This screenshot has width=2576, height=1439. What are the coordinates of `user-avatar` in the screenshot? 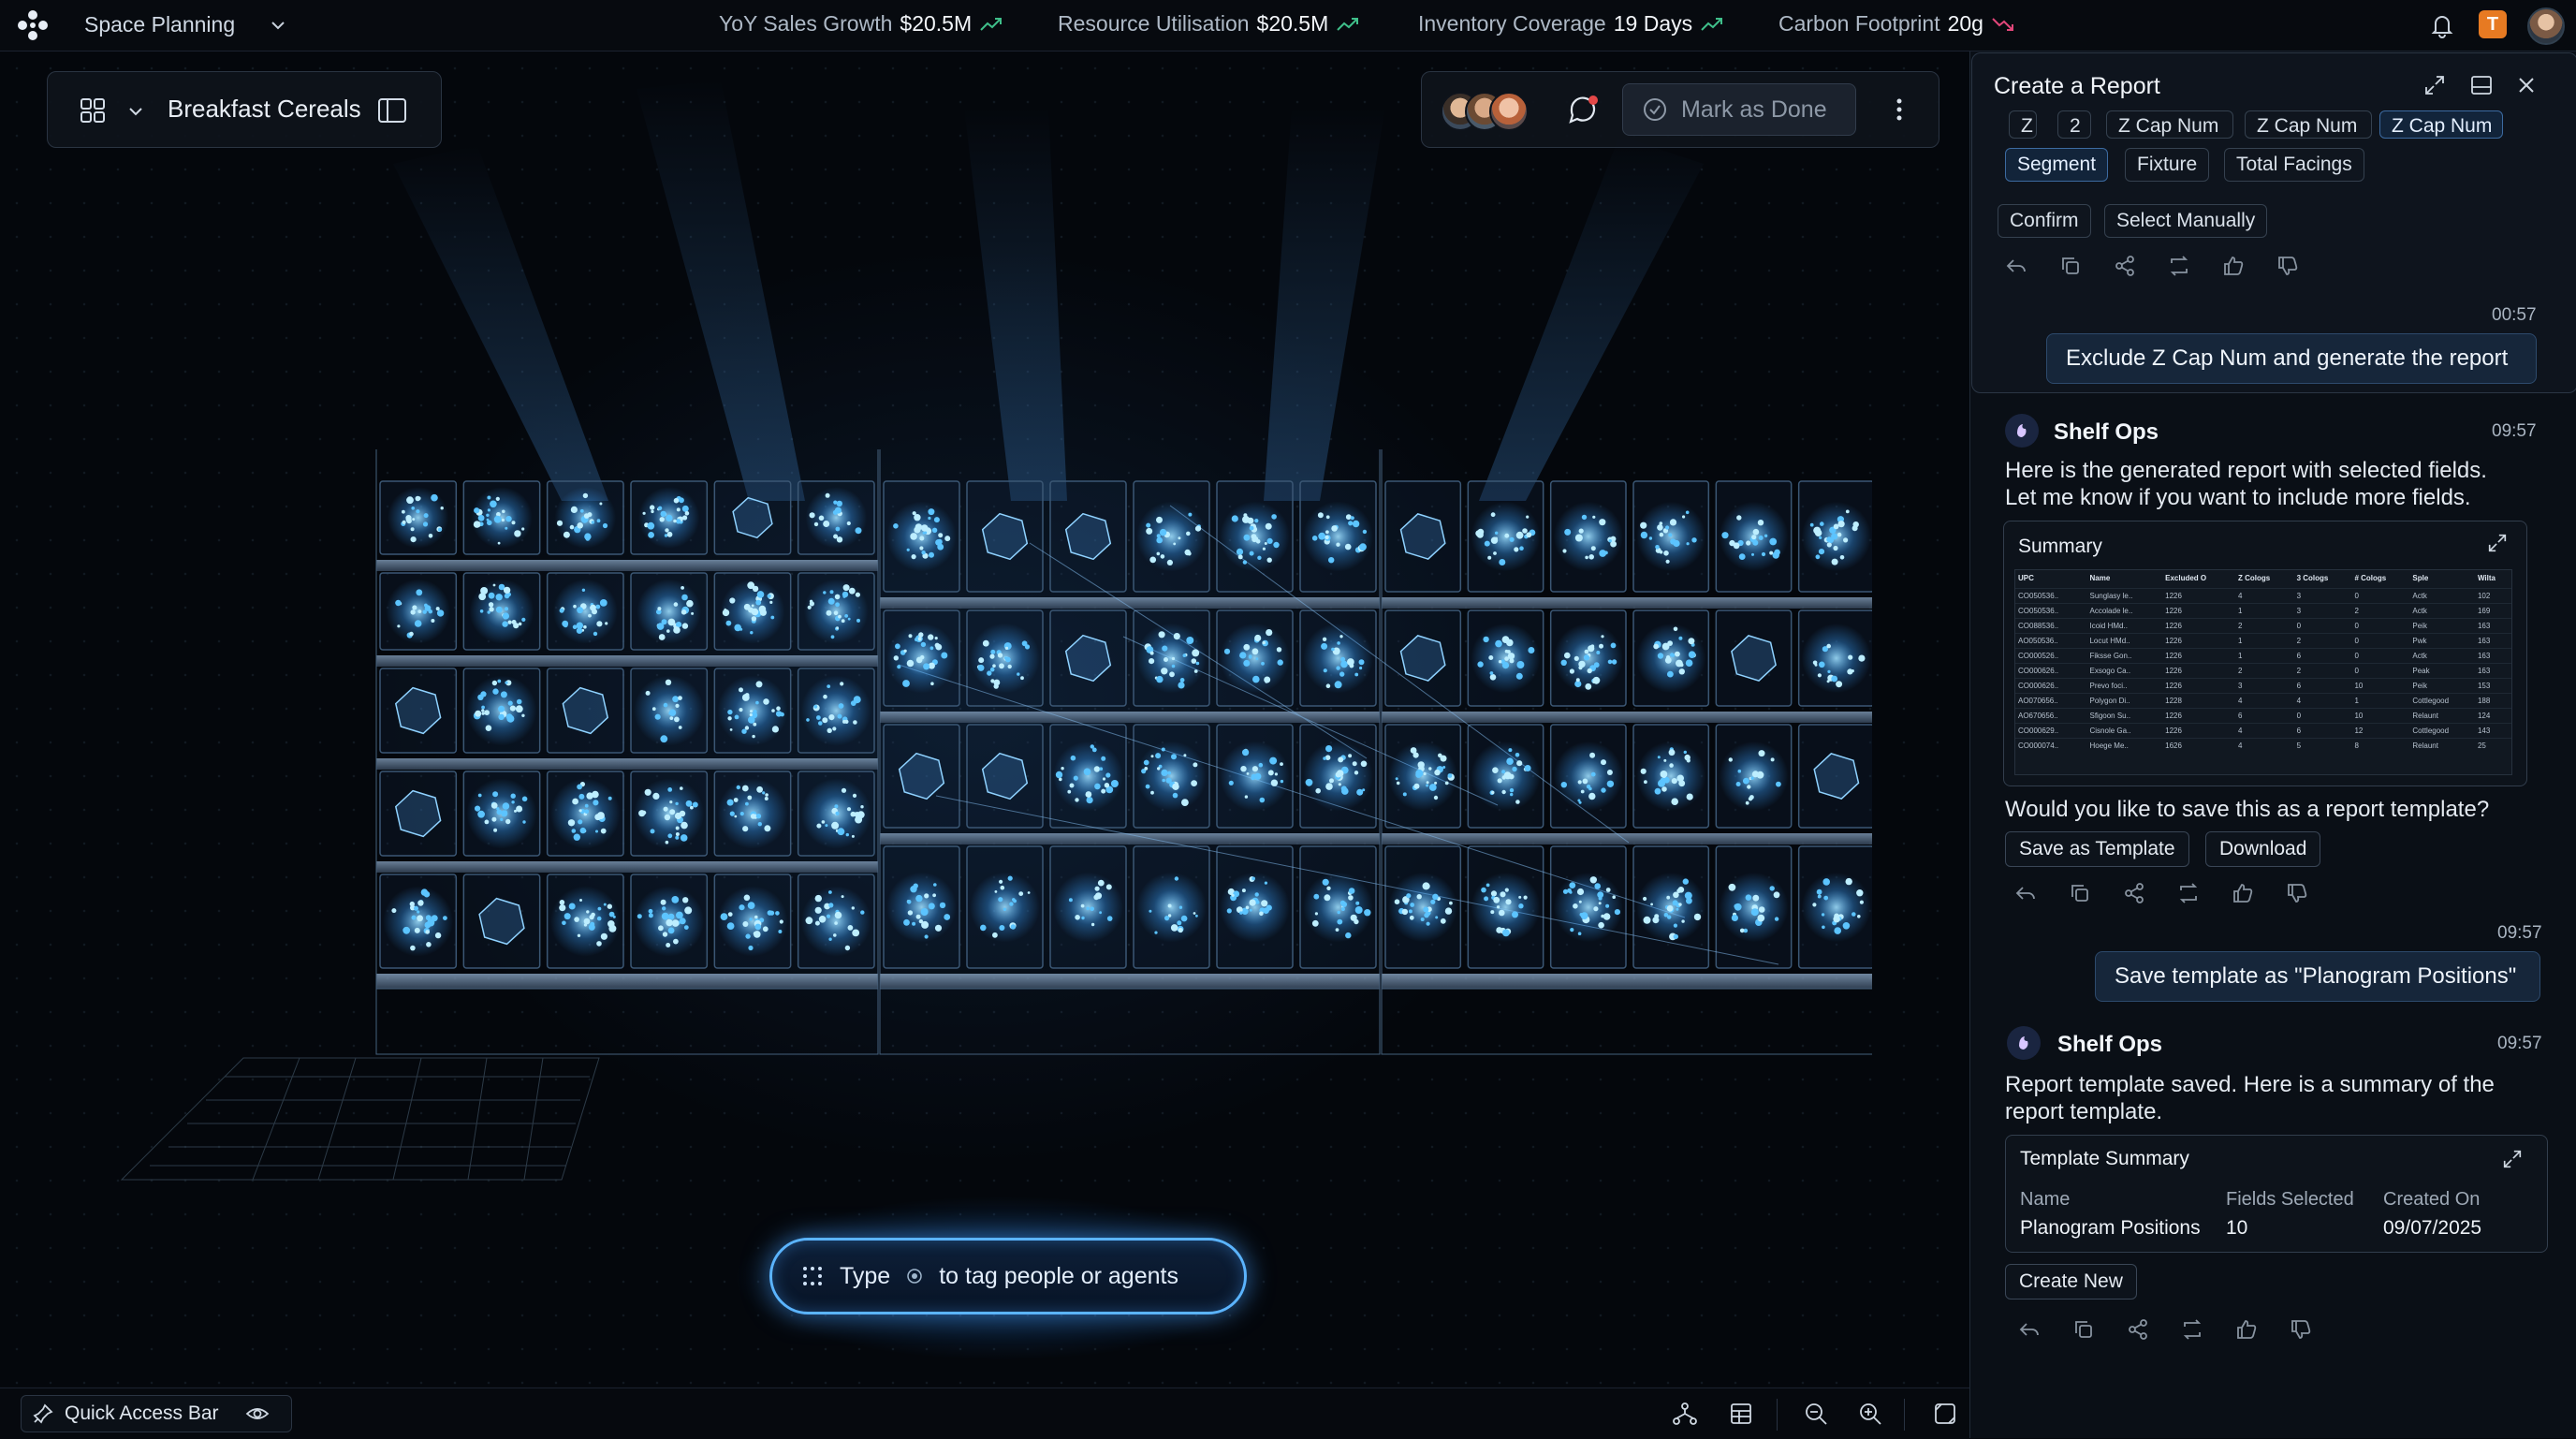 It's located at (2546, 26).